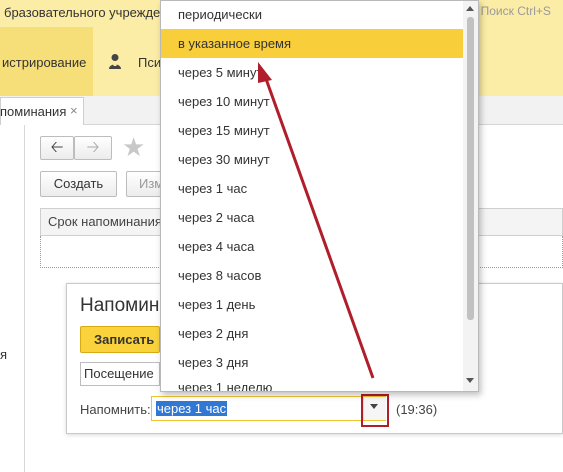  Describe the element at coordinates (312, 275) in the screenshot. I see `dropdown-option: через 8 часов` at that location.